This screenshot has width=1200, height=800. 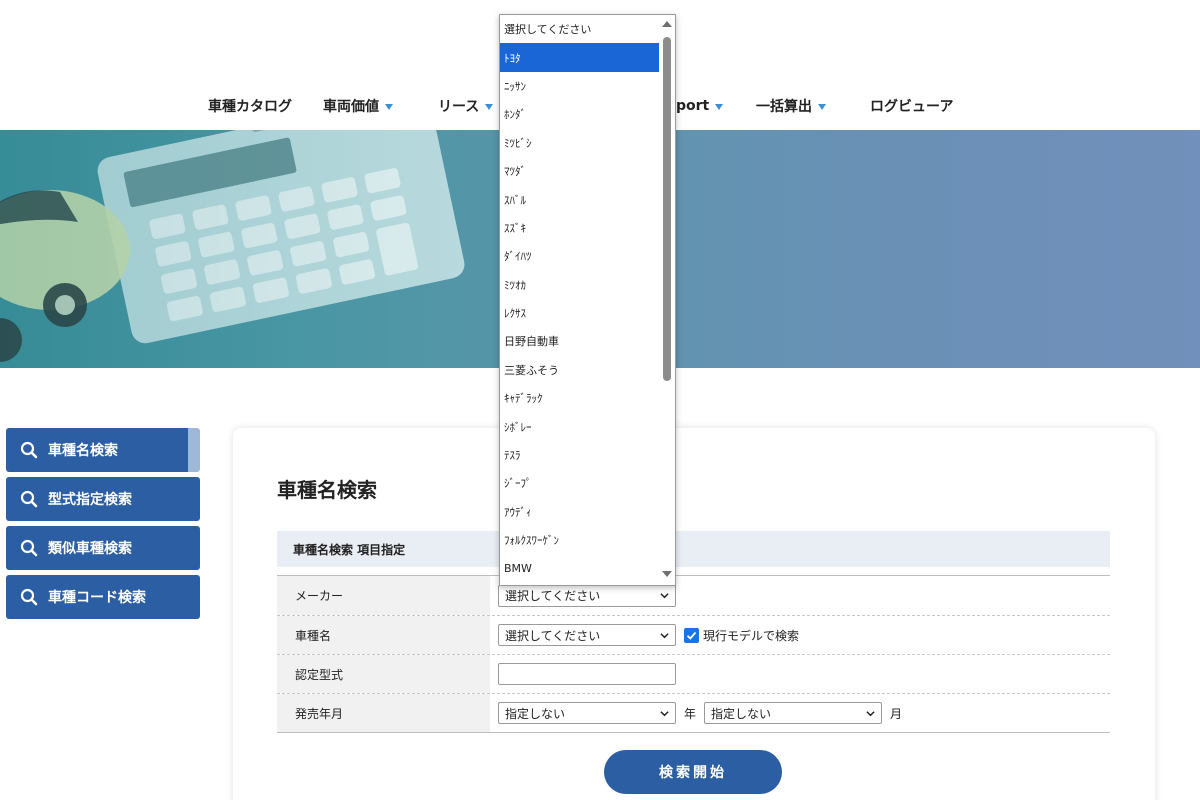 I want to click on dropdown-option: ｷｬﾃﾞﾗｯｸ, so click(x=580, y=398).